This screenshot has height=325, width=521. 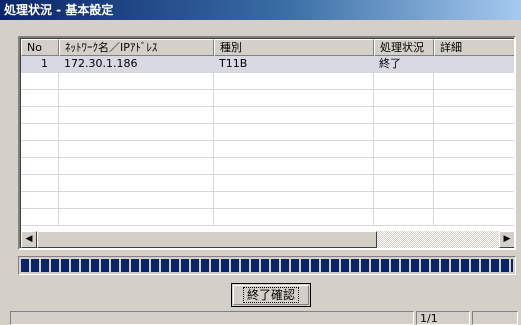 What do you see at coordinates (495, 318) in the screenshot?
I see `status-panel-extra` at bounding box center [495, 318].